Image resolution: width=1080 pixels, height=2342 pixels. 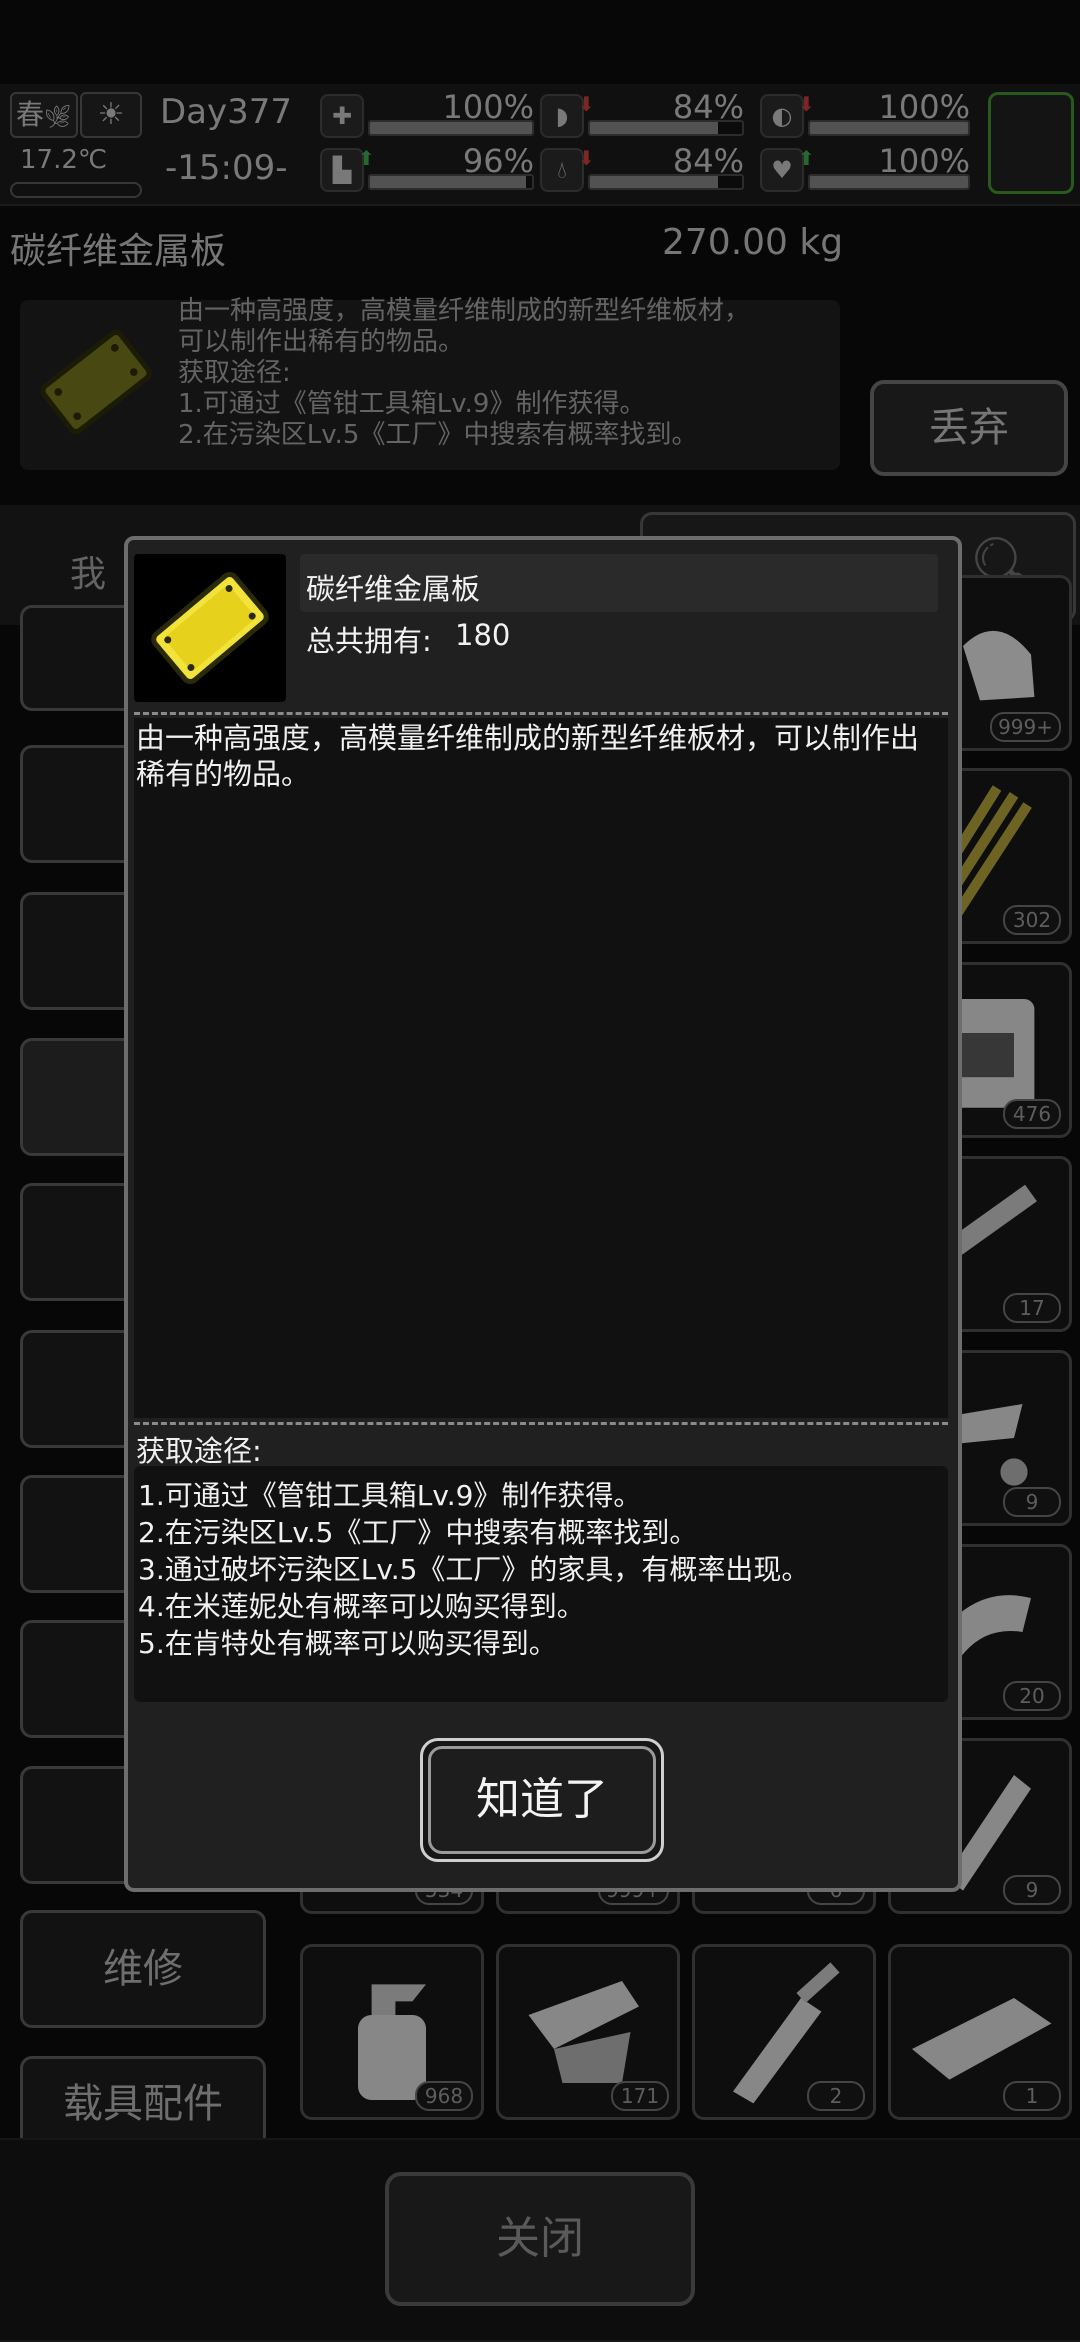 I want to click on modal-item-icon-frame, so click(x=210, y=628).